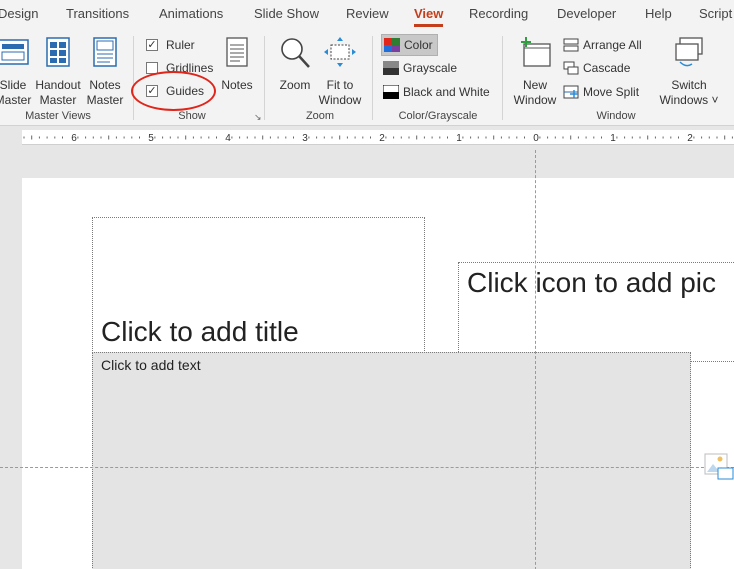 The image size is (734, 569). I want to click on notes-label: Notes, so click(237, 85).